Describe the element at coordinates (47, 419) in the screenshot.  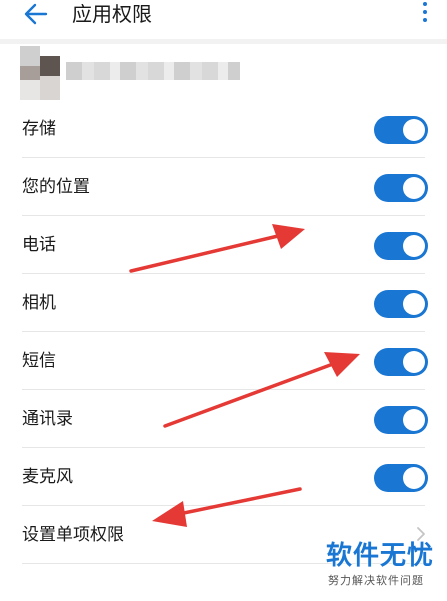
I see `permission-label: 通讯录` at that location.